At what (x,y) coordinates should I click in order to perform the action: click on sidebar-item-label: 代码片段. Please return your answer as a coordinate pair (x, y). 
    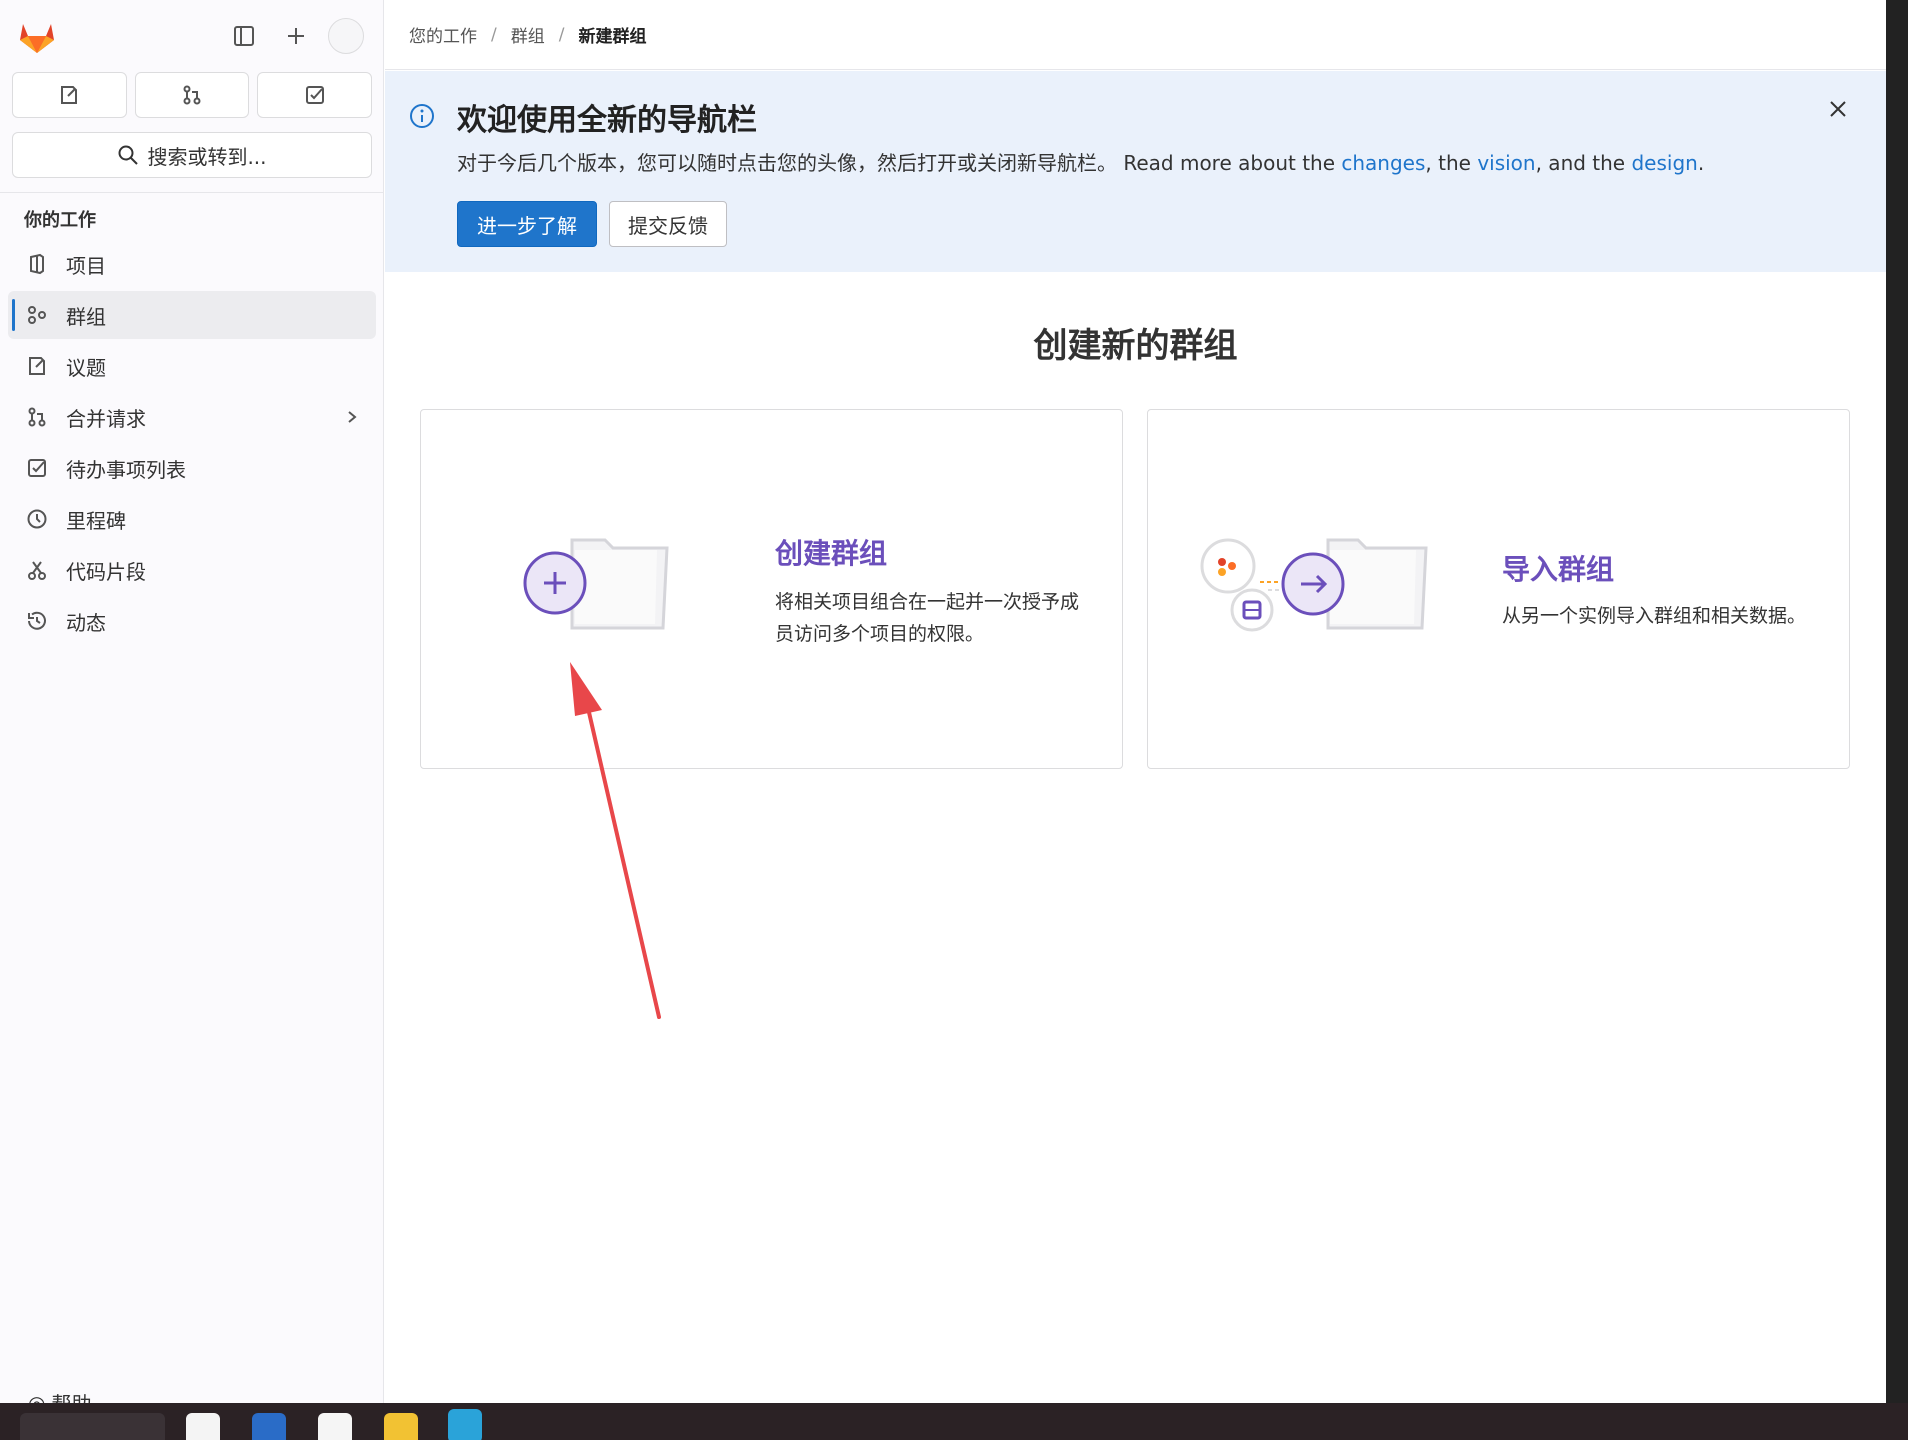
    Looking at the image, I should click on (106, 571).